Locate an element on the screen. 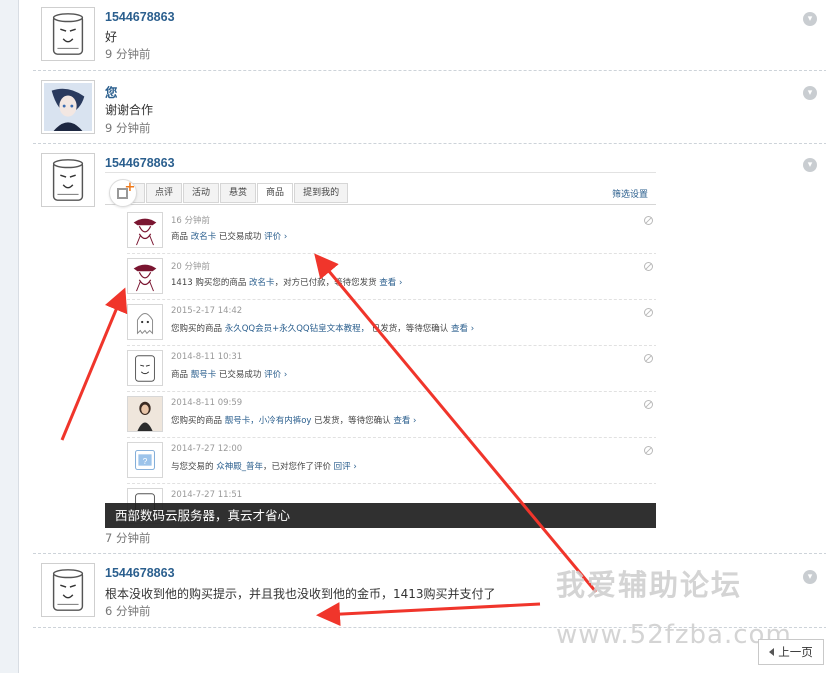  notice-link: 永久QQ会员+永久QQ钻皇文本教程， is located at coordinates (297, 329).